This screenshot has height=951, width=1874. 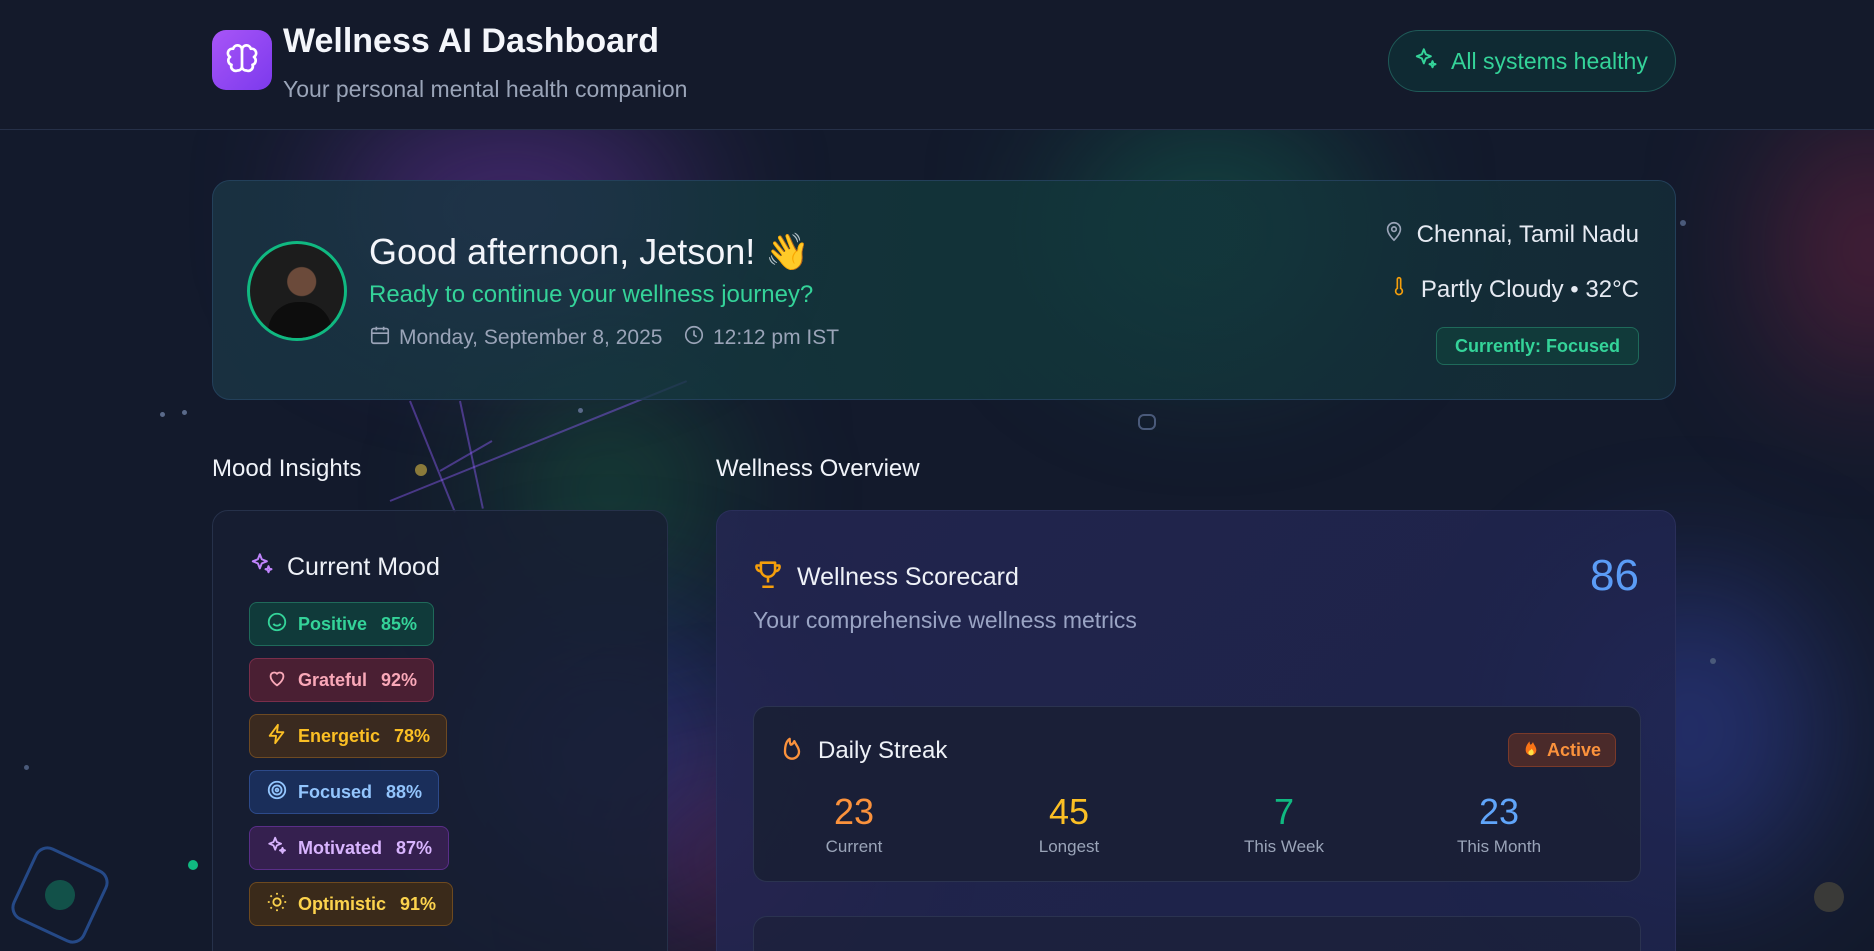 I want to click on mood-chip-optimistic: Optimistic 91%, so click(x=351, y=904).